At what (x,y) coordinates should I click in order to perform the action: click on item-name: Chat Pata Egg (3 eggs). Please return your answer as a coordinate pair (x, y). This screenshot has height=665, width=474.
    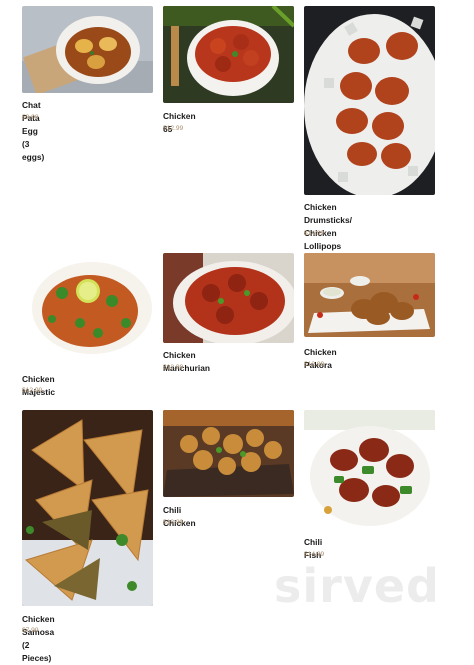
    Looking at the image, I should click on (33, 131).